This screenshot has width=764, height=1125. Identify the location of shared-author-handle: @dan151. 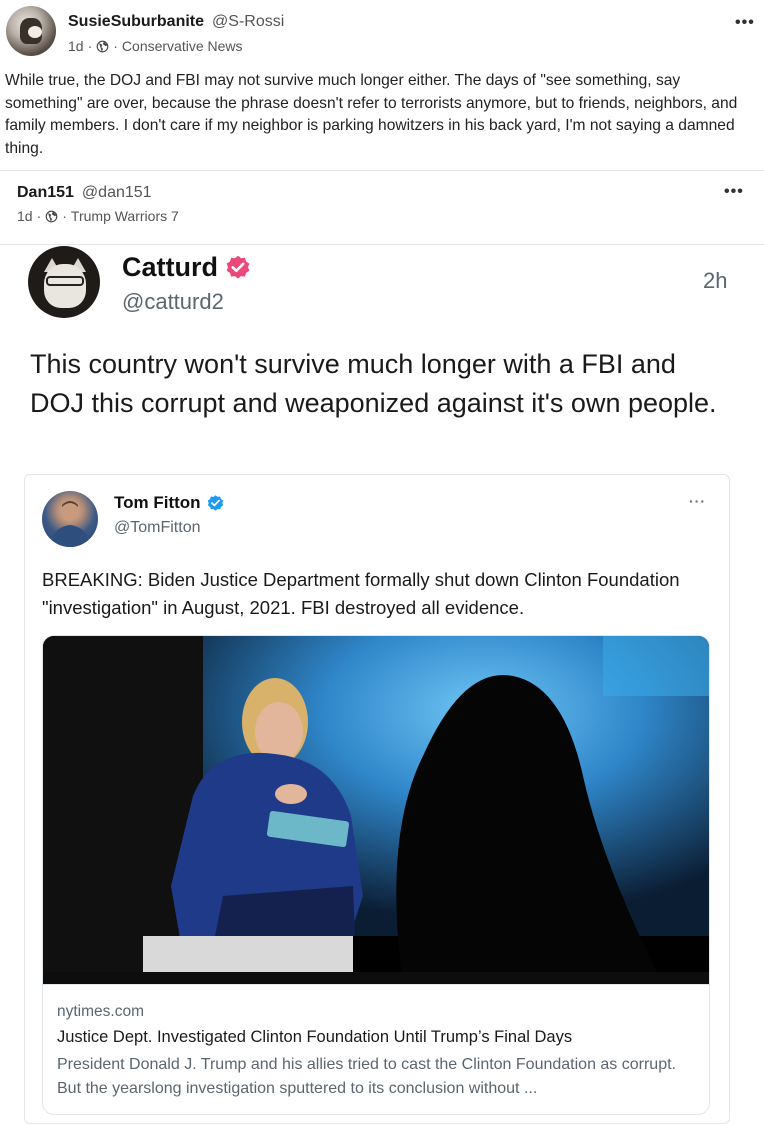
(117, 193).